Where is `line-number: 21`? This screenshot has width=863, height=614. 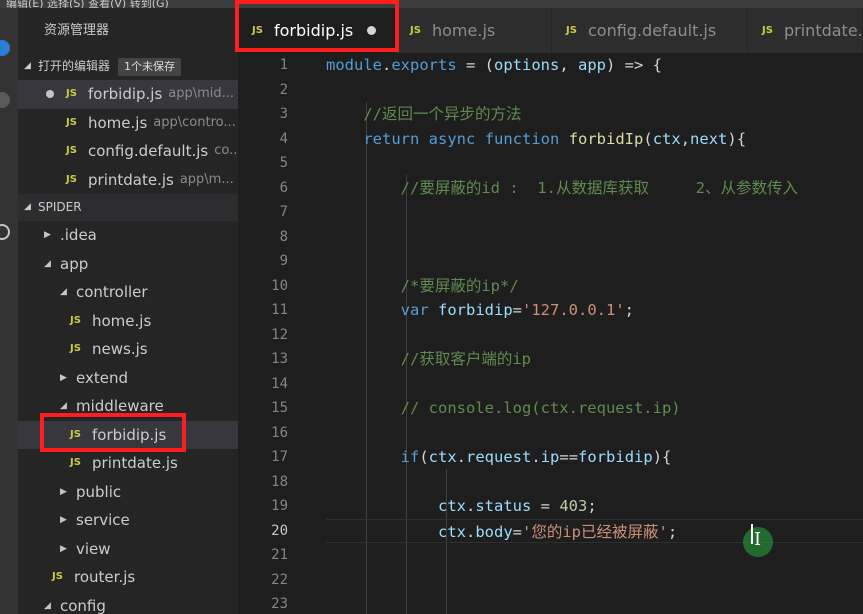 line-number: 21 is located at coordinates (279, 555).